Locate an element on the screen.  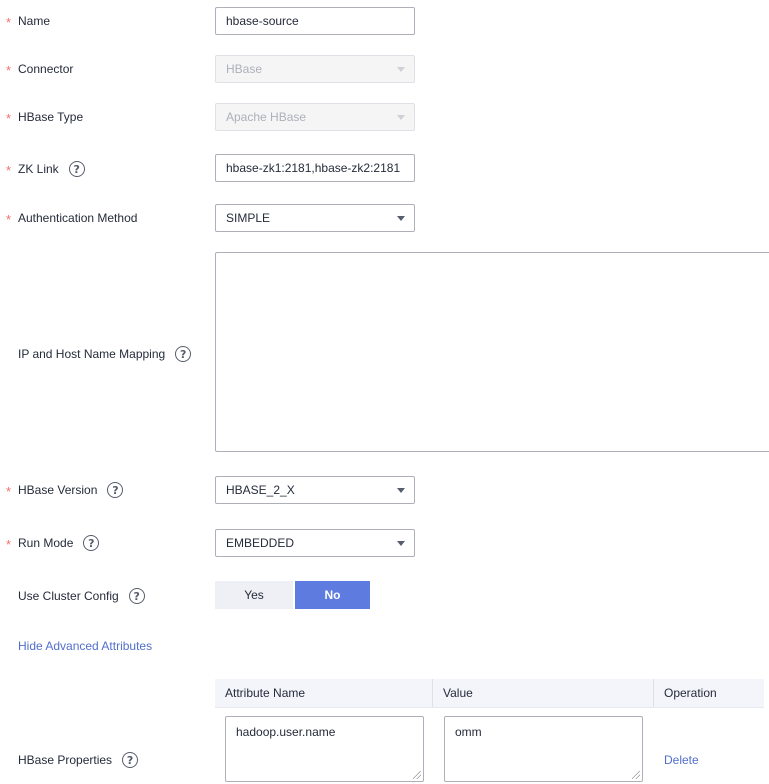
attribute-value-textarea: omm is located at coordinates (543, 749).